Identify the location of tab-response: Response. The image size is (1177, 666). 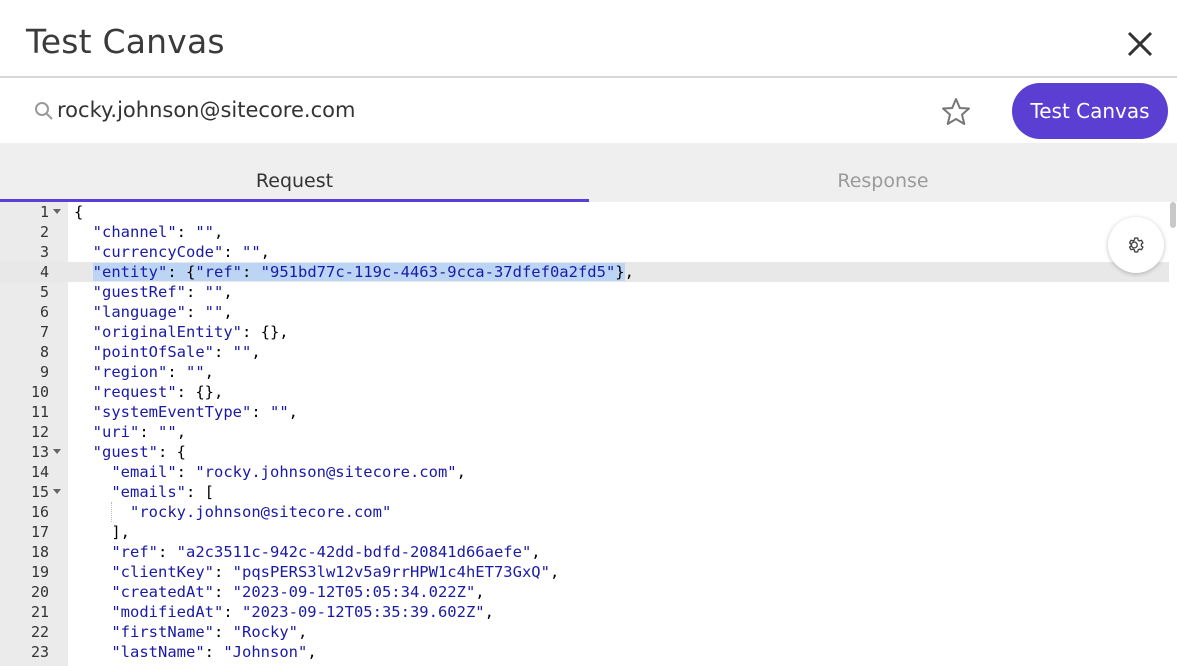
(883, 172).